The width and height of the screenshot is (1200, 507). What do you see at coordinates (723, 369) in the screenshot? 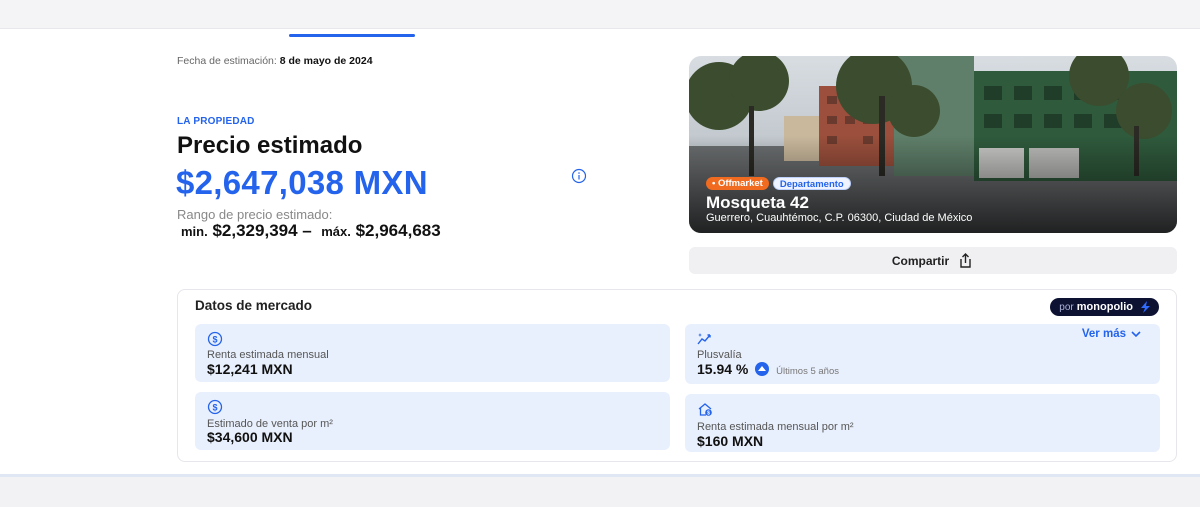
I see `card-value: 15.94 %` at bounding box center [723, 369].